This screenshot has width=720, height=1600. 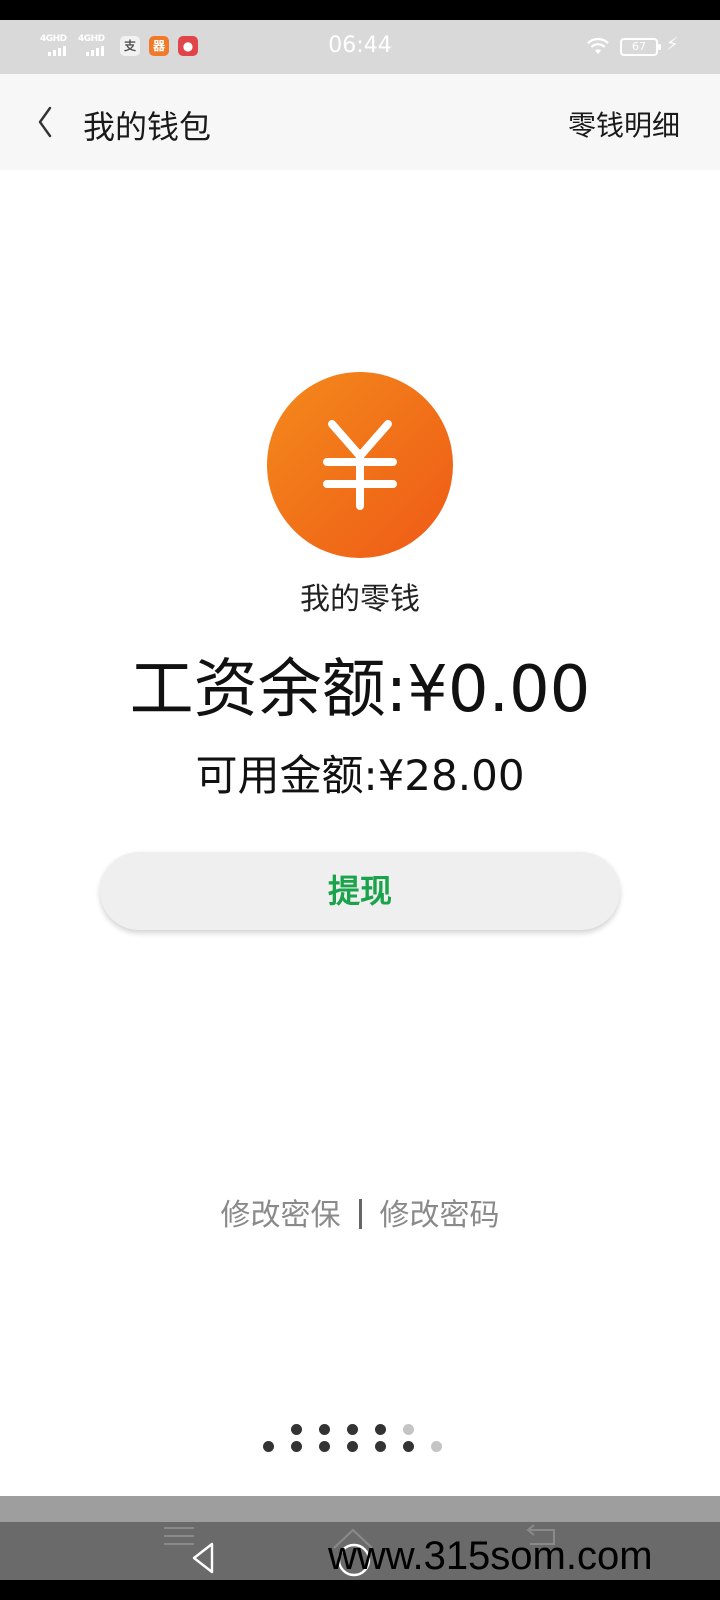 I want to click on top-black-bar, so click(x=360, y=10).